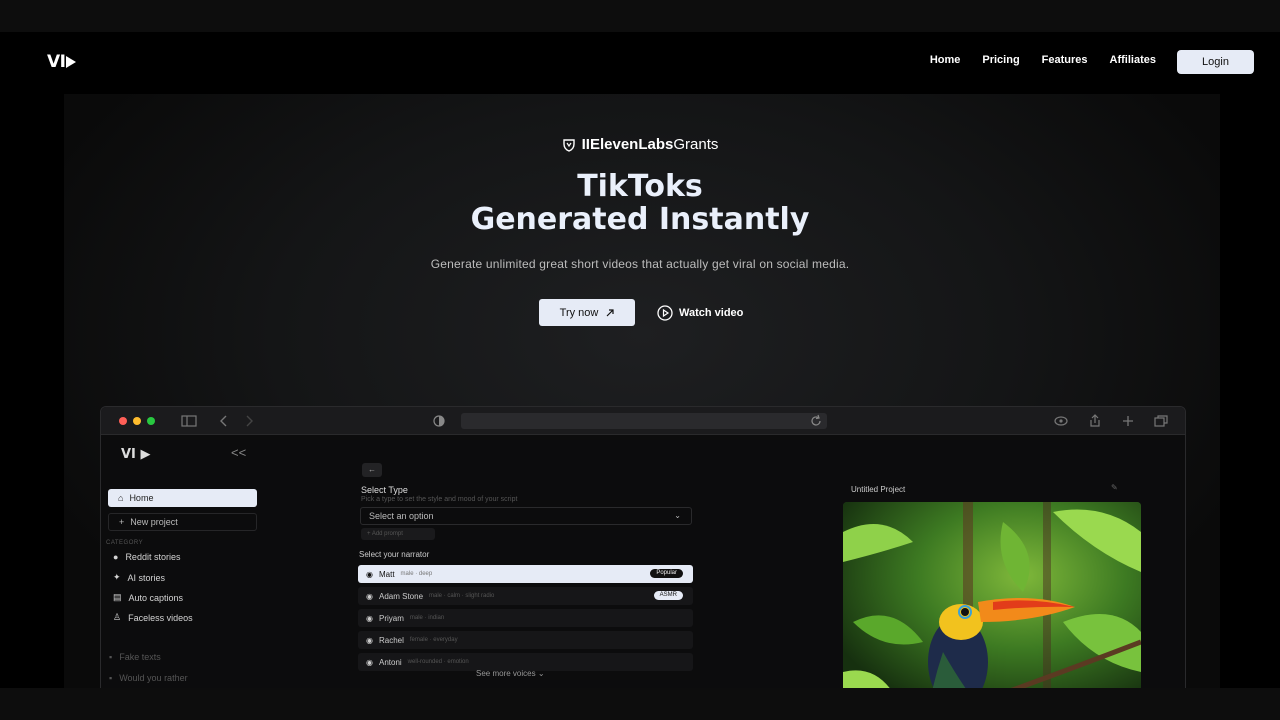 This screenshot has width=1280, height=720. What do you see at coordinates (141, 498) in the screenshot?
I see `sidebar-item-home-label: Home` at bounding box center [141, 498].